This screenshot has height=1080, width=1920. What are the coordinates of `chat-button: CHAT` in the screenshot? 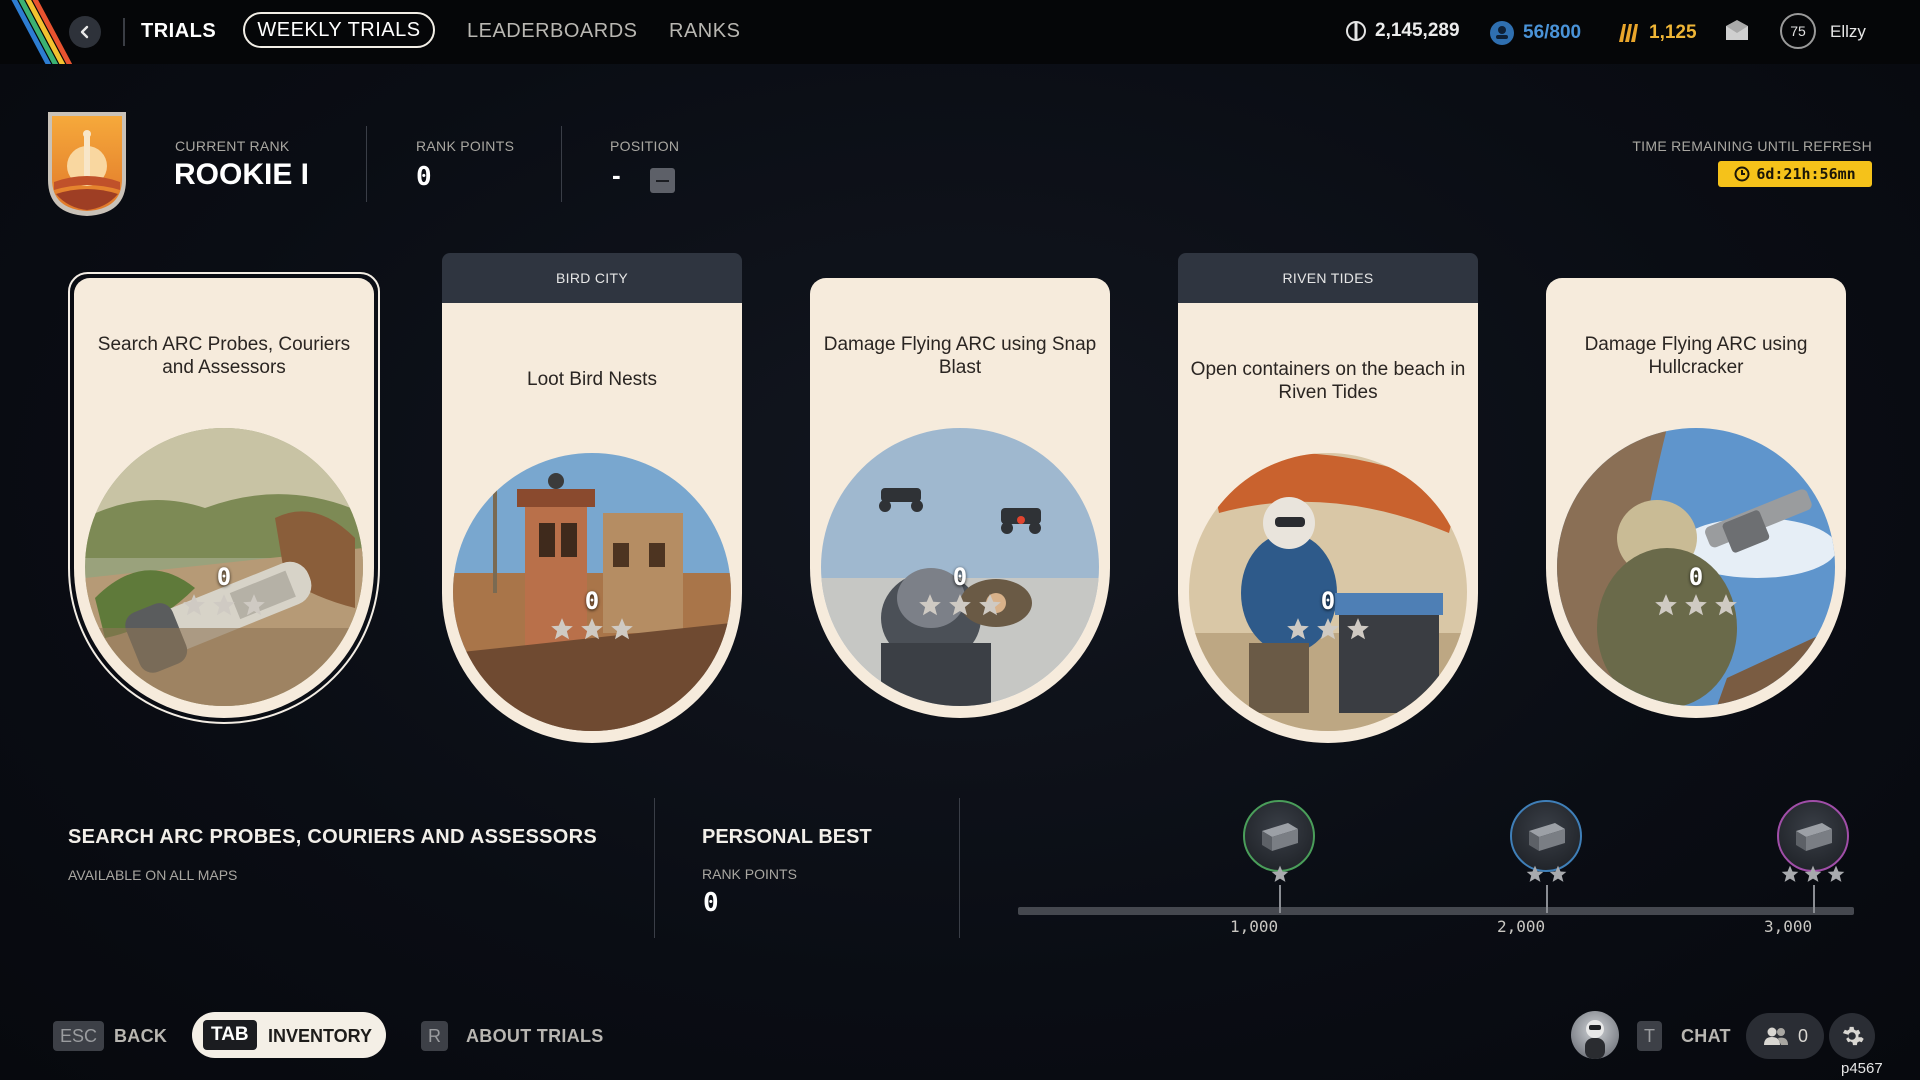 It's located at (1706, 1036).